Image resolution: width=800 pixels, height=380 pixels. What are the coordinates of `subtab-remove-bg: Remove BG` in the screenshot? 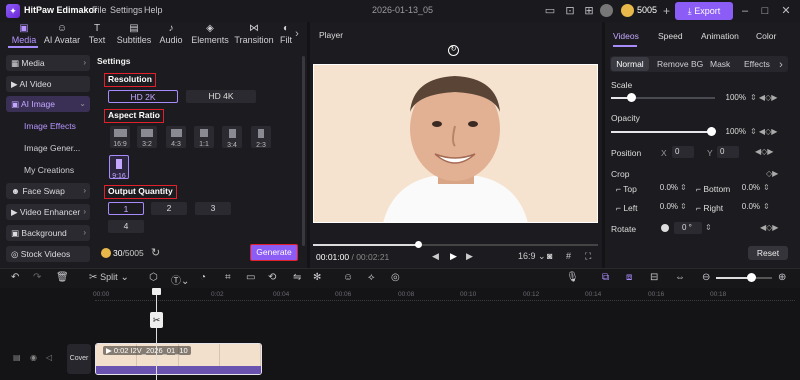 It's located at (680, 64).